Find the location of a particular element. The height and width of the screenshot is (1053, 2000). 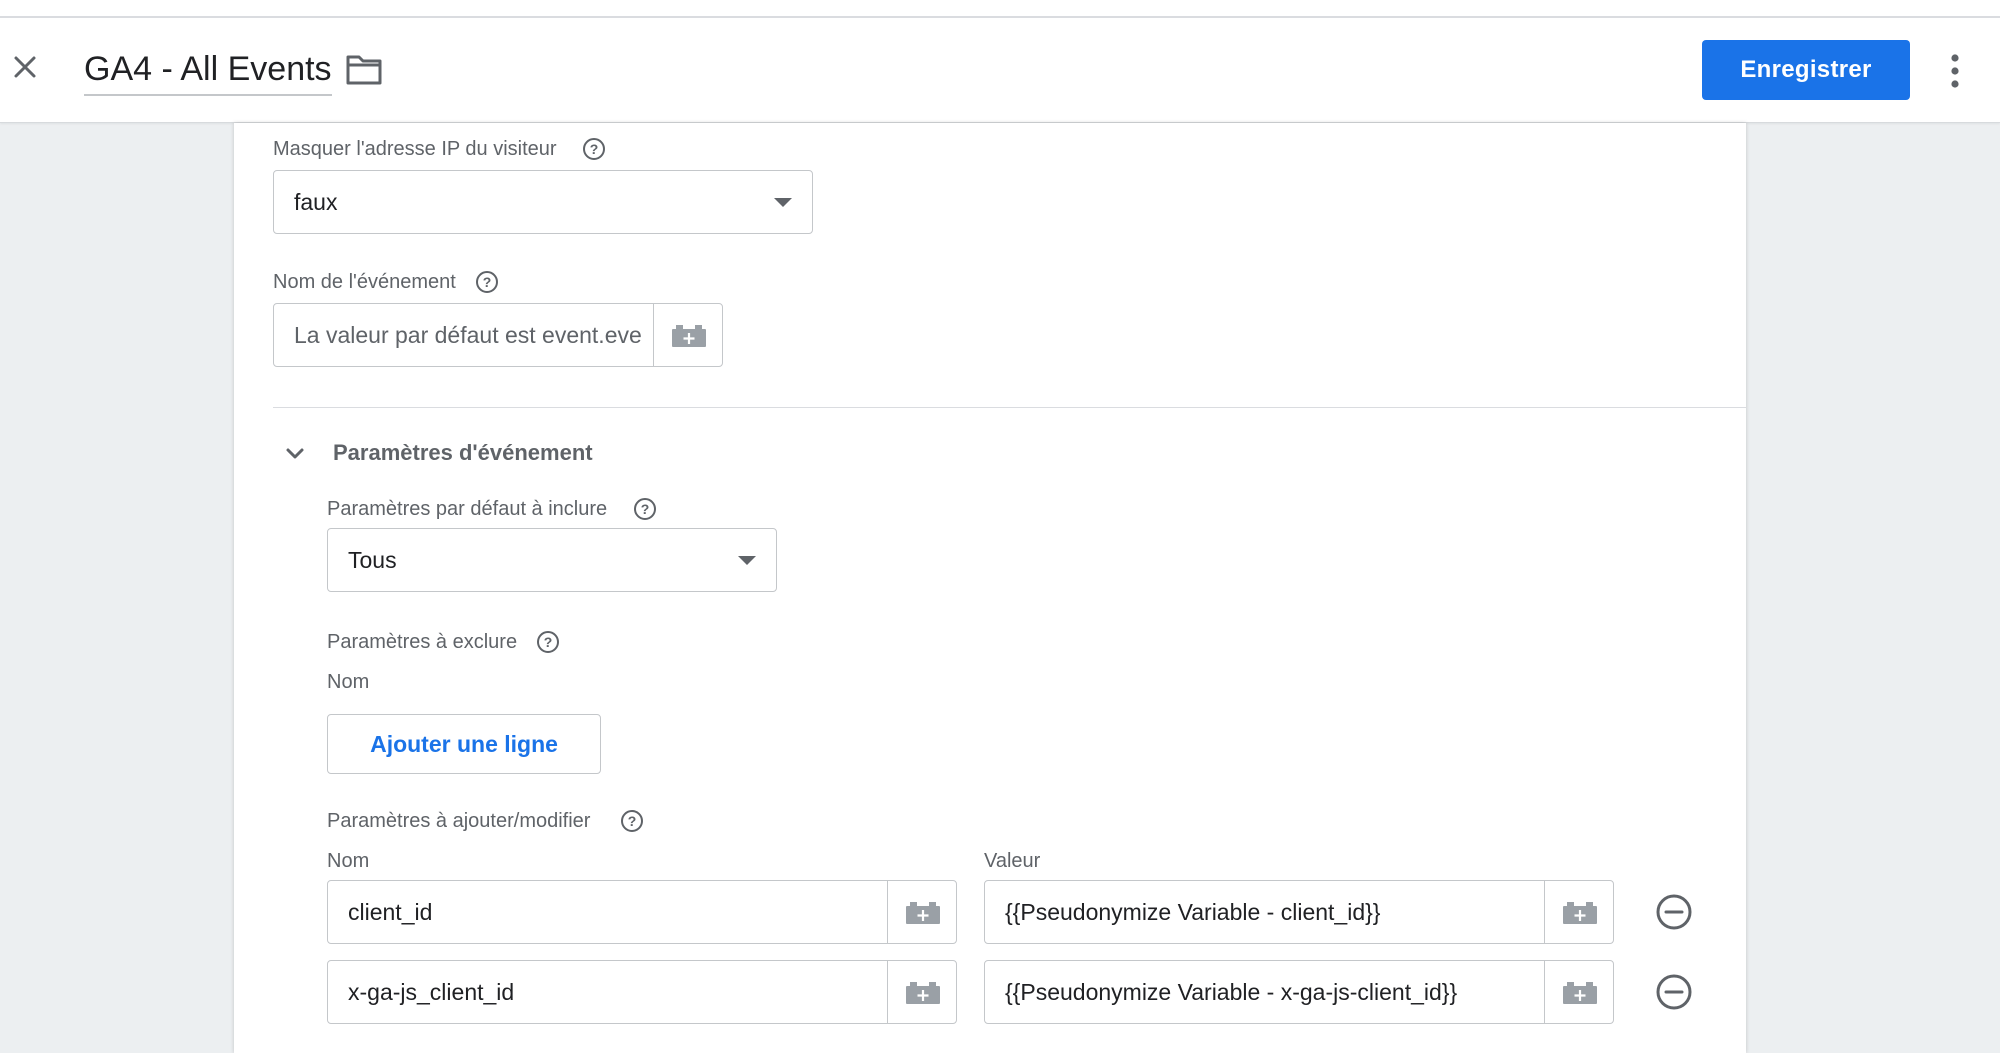

param-value-value: {{Pseudonymize Variable - client_id}} is located at coordinates (1193, 912).